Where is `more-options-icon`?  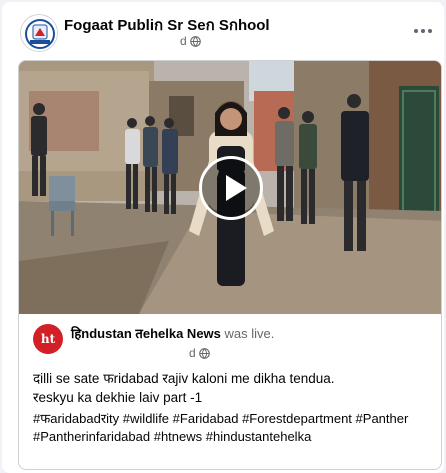
more-options-icon is located at coordinates (424, 31).